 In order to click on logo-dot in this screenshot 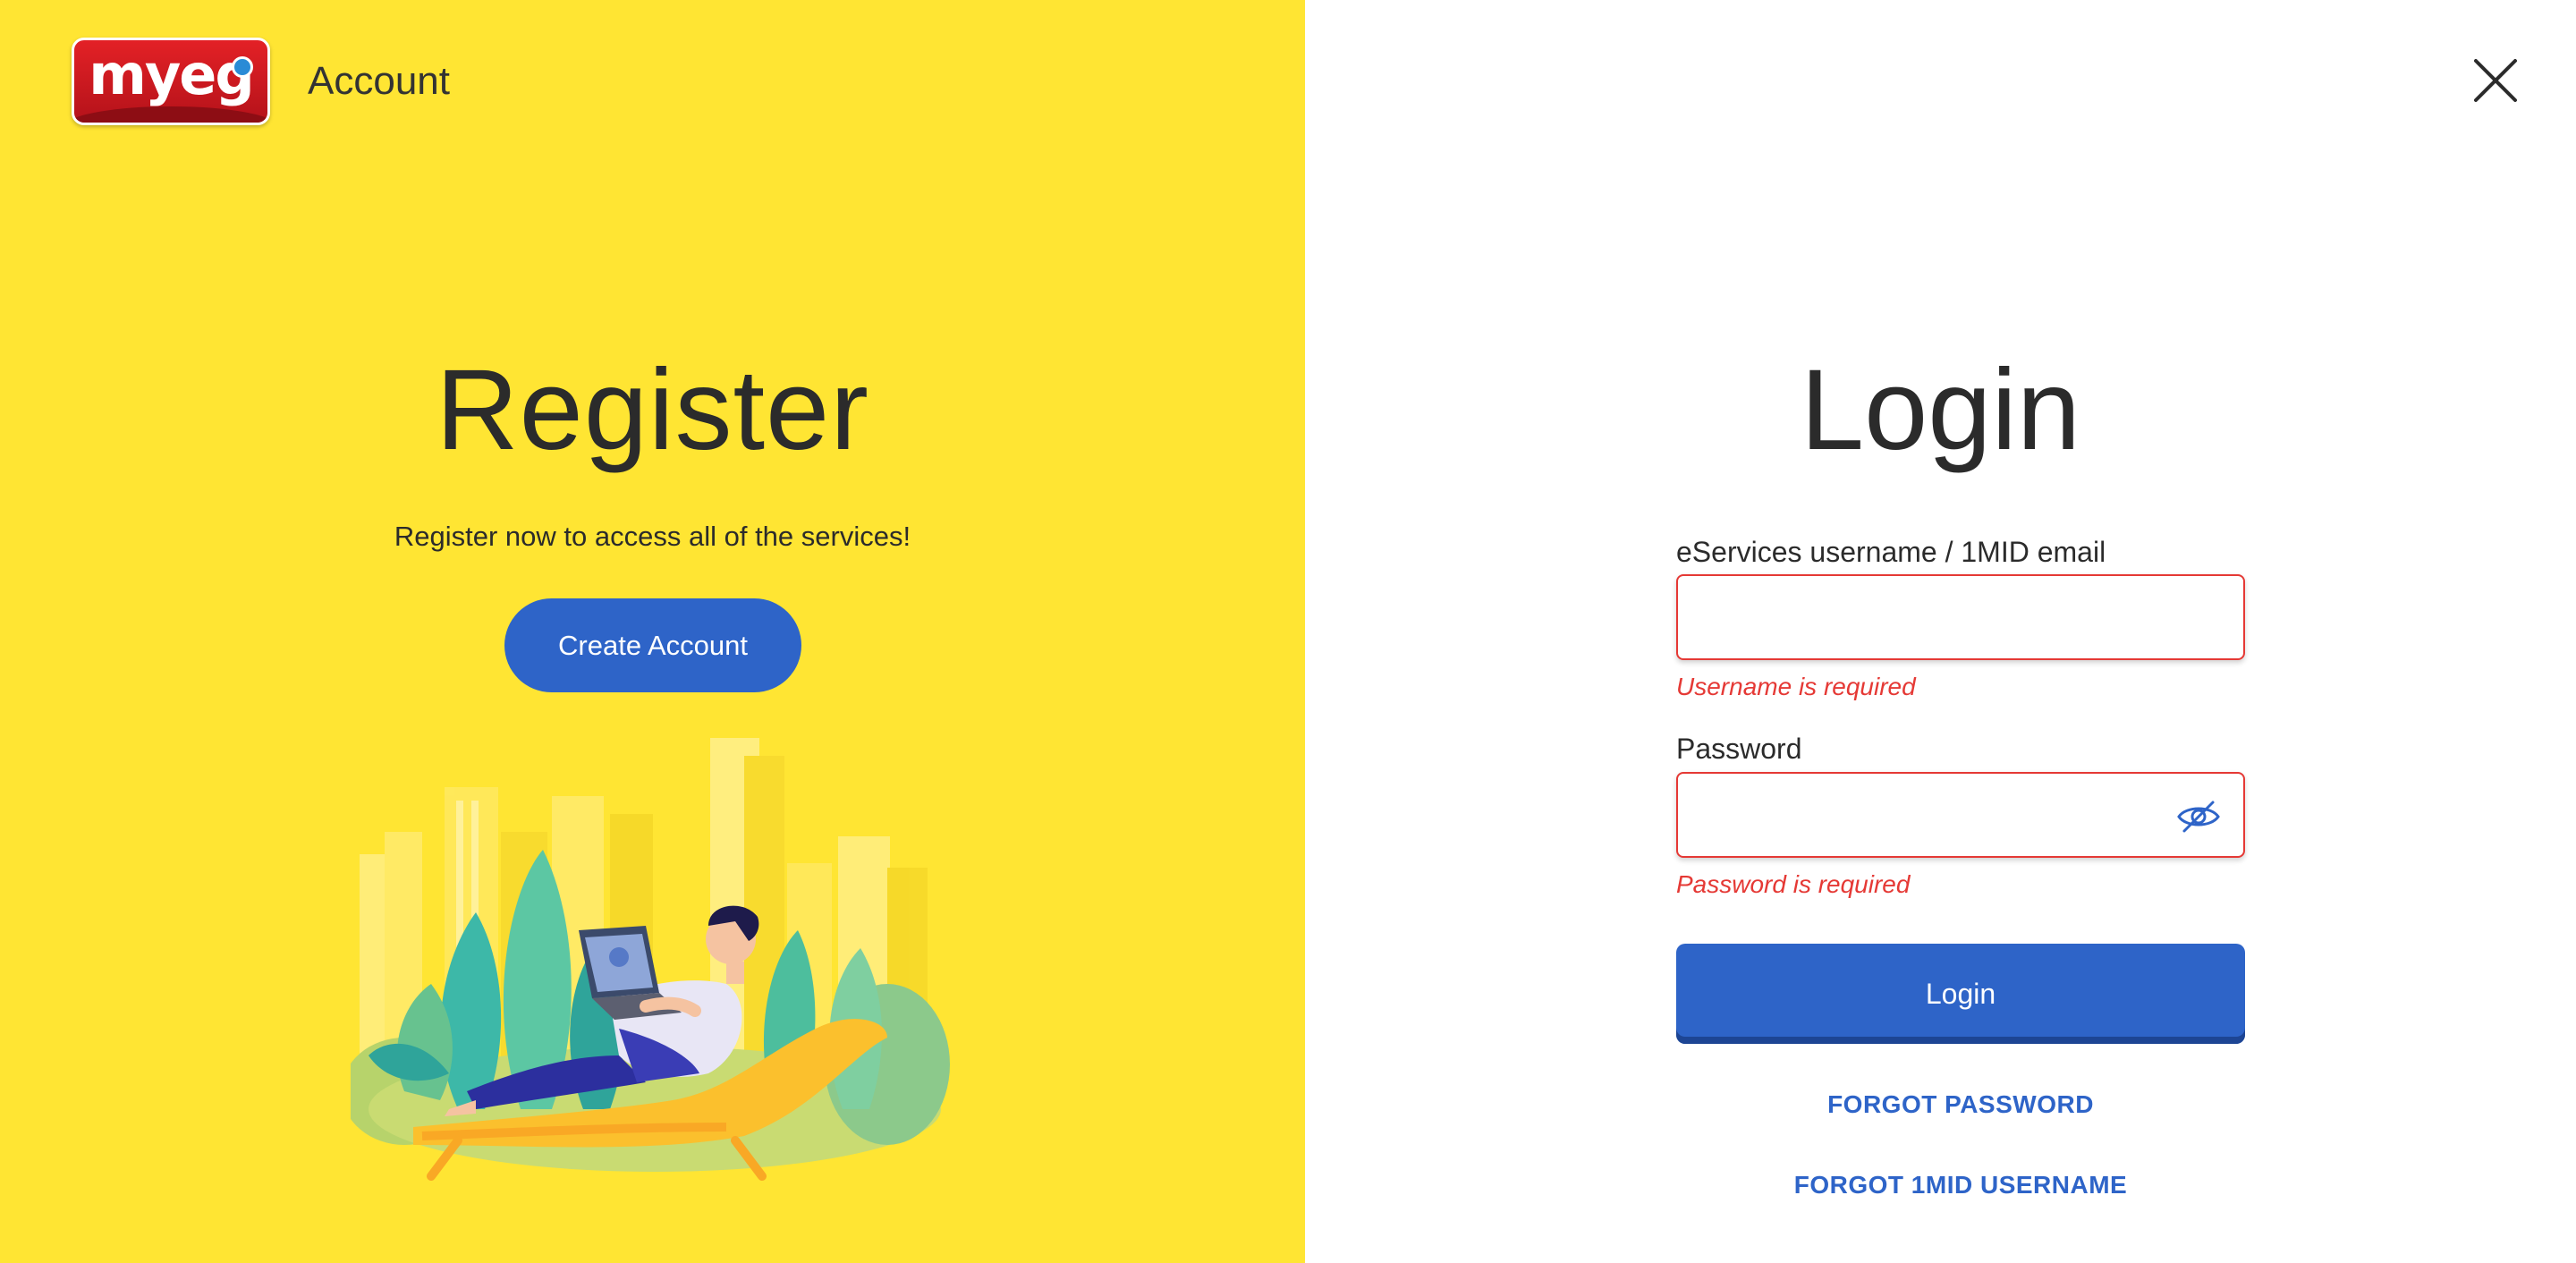, I will do `click(242, 67)`.